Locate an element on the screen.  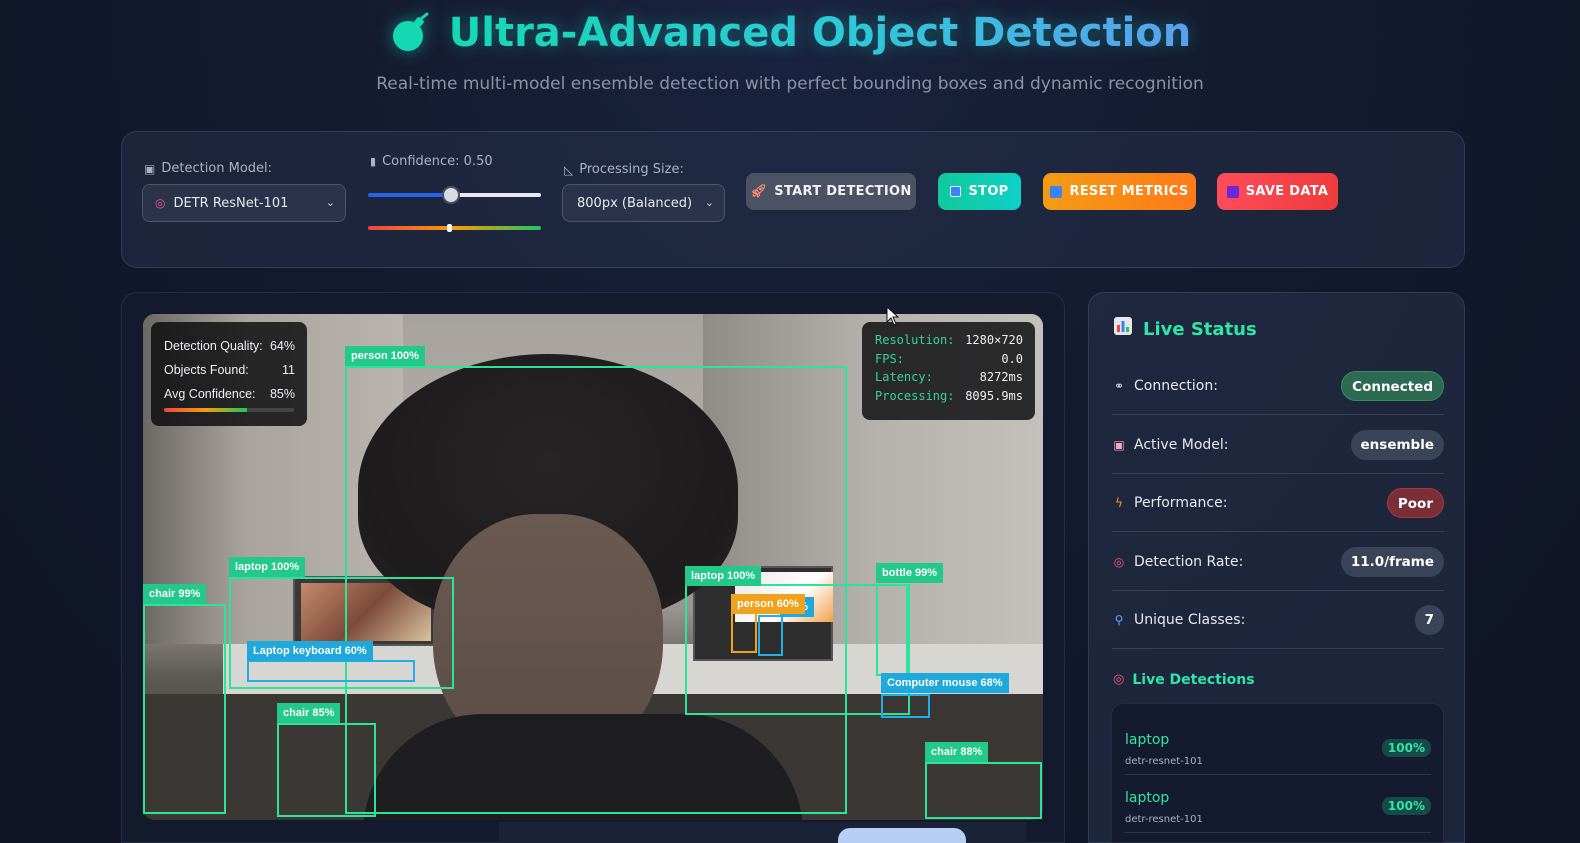
stat-label: Connection: is located at coordinates (1176, 385).